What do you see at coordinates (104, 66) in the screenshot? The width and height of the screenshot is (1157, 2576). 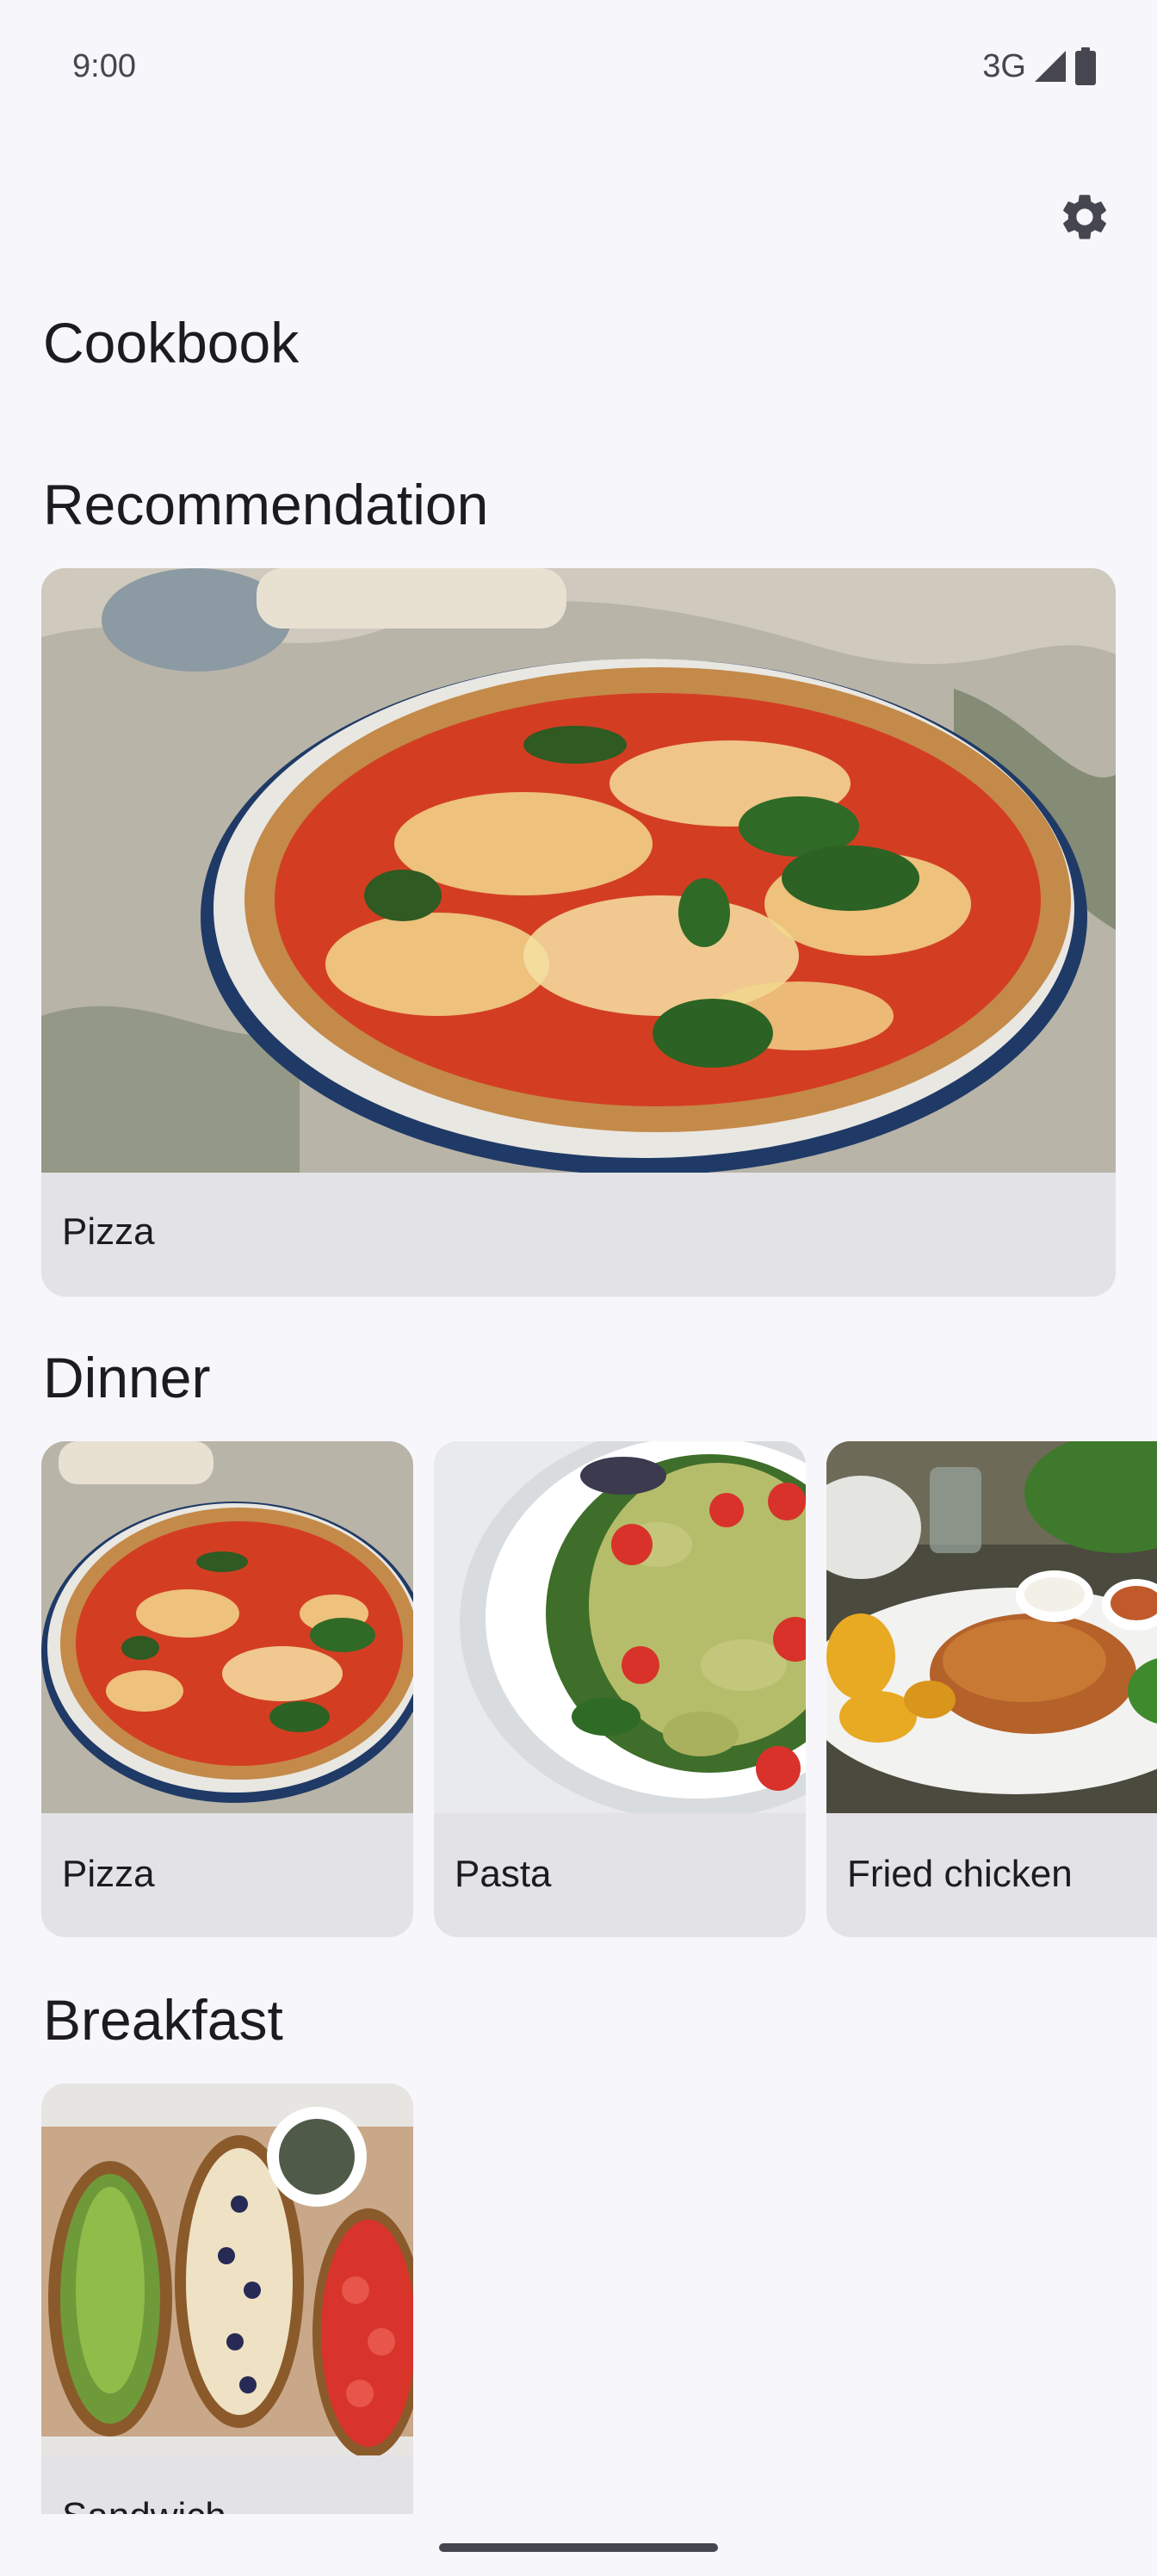 I see `status-time: 9:00` at bounding box center [104, 66].